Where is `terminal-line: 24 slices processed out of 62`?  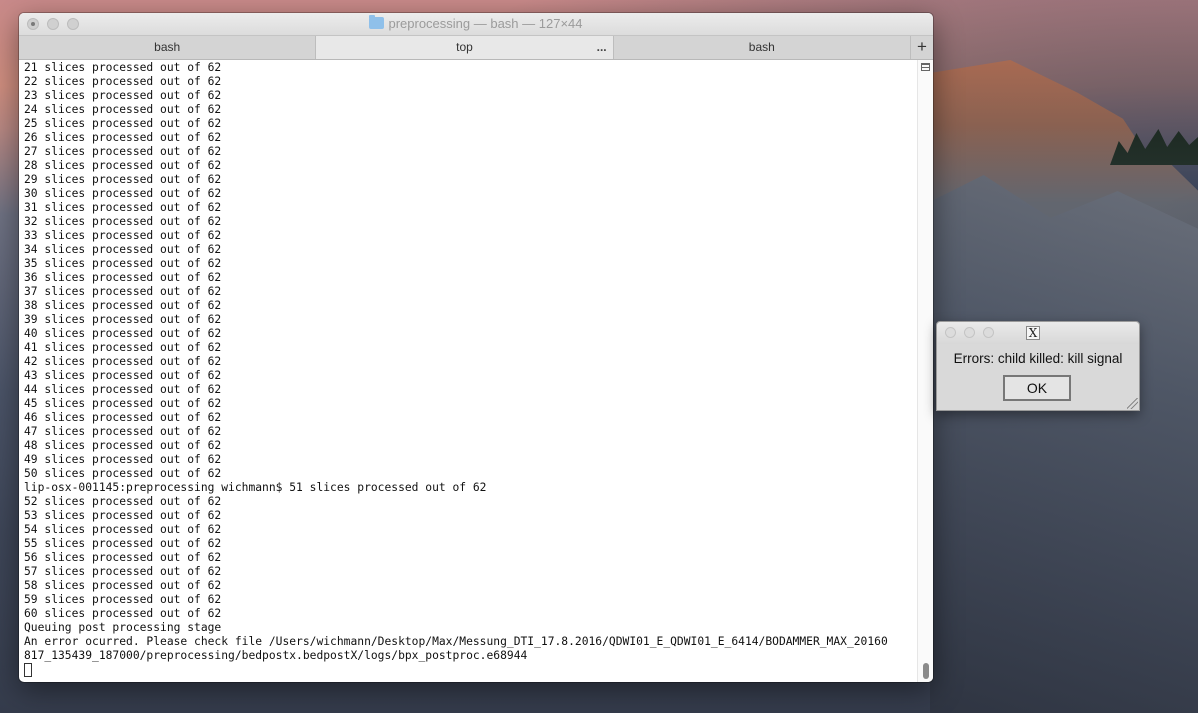
terminal-line: 24 slices processed out of 62 is located at coordinates (123, 109).